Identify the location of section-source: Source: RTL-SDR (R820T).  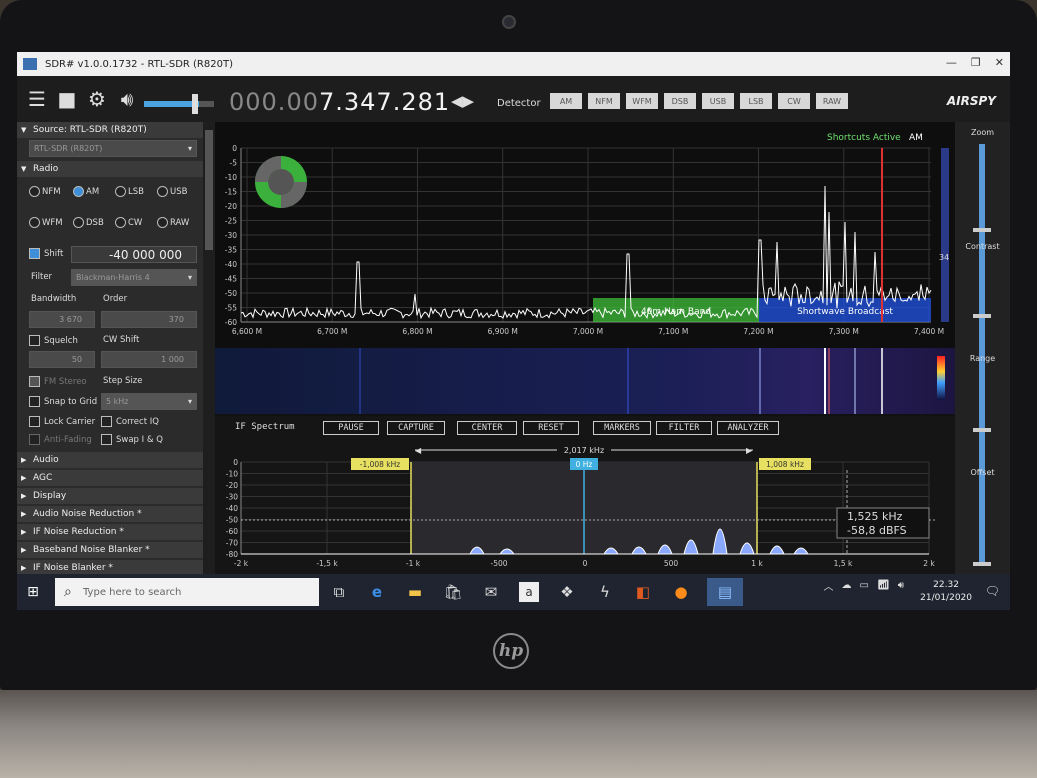
(110, 130).